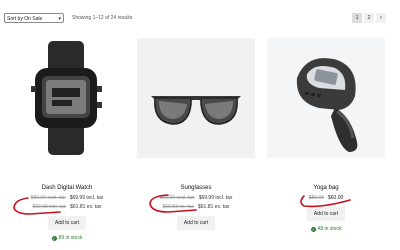 Image resolution: width=400 pixels, height=250 pixels. What do you see at coordinates (59, 19) in the screenshot?
I see `chevron-down-icon: ▾` at bounding box center [59, 19].